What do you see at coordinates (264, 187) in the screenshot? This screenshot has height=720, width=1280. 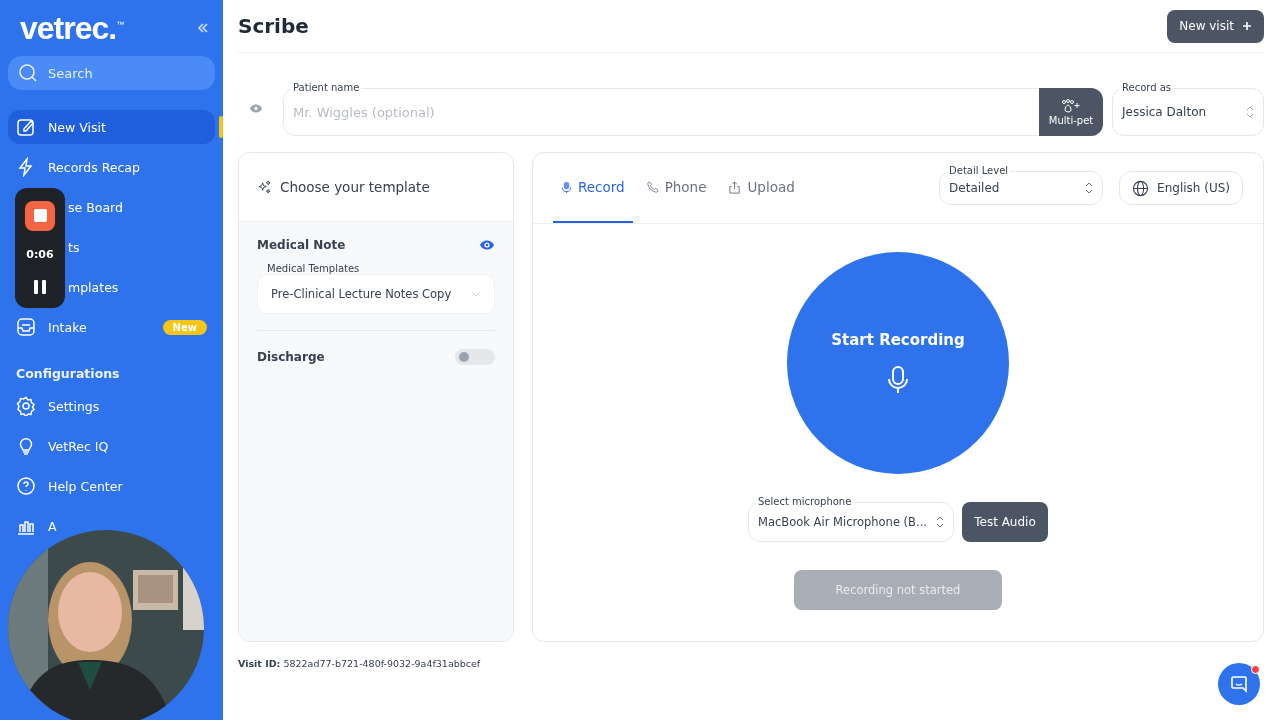 I see `sparkle-icon` at bounding box center [264, 187].